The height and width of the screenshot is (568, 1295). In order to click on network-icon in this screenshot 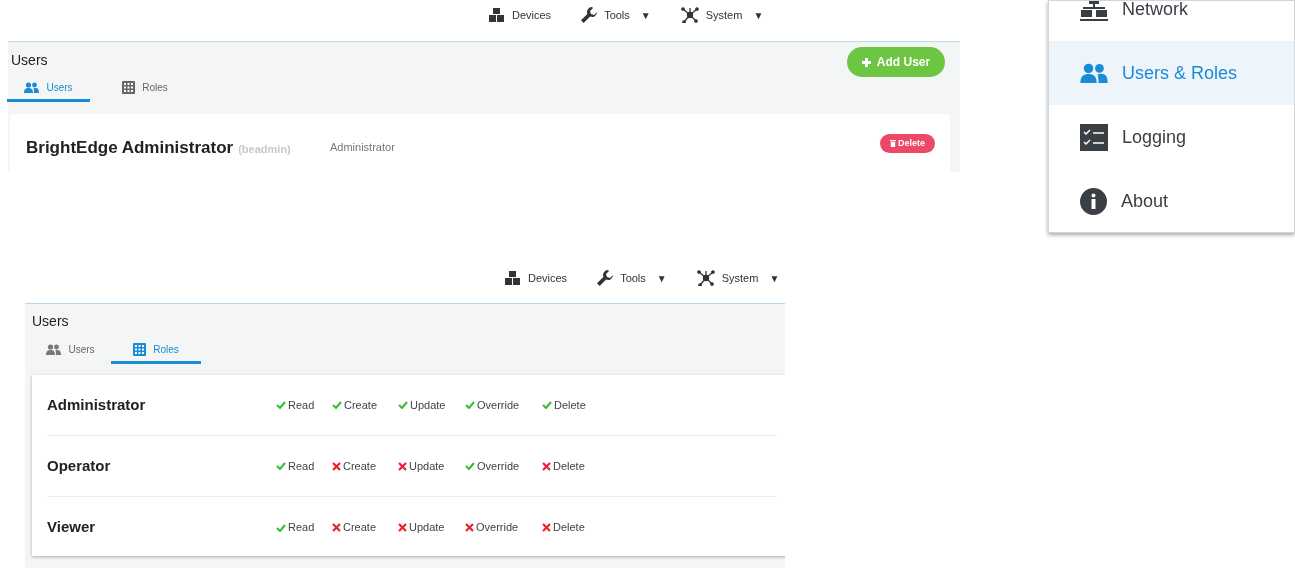, I will do `click(1094, 11)`.